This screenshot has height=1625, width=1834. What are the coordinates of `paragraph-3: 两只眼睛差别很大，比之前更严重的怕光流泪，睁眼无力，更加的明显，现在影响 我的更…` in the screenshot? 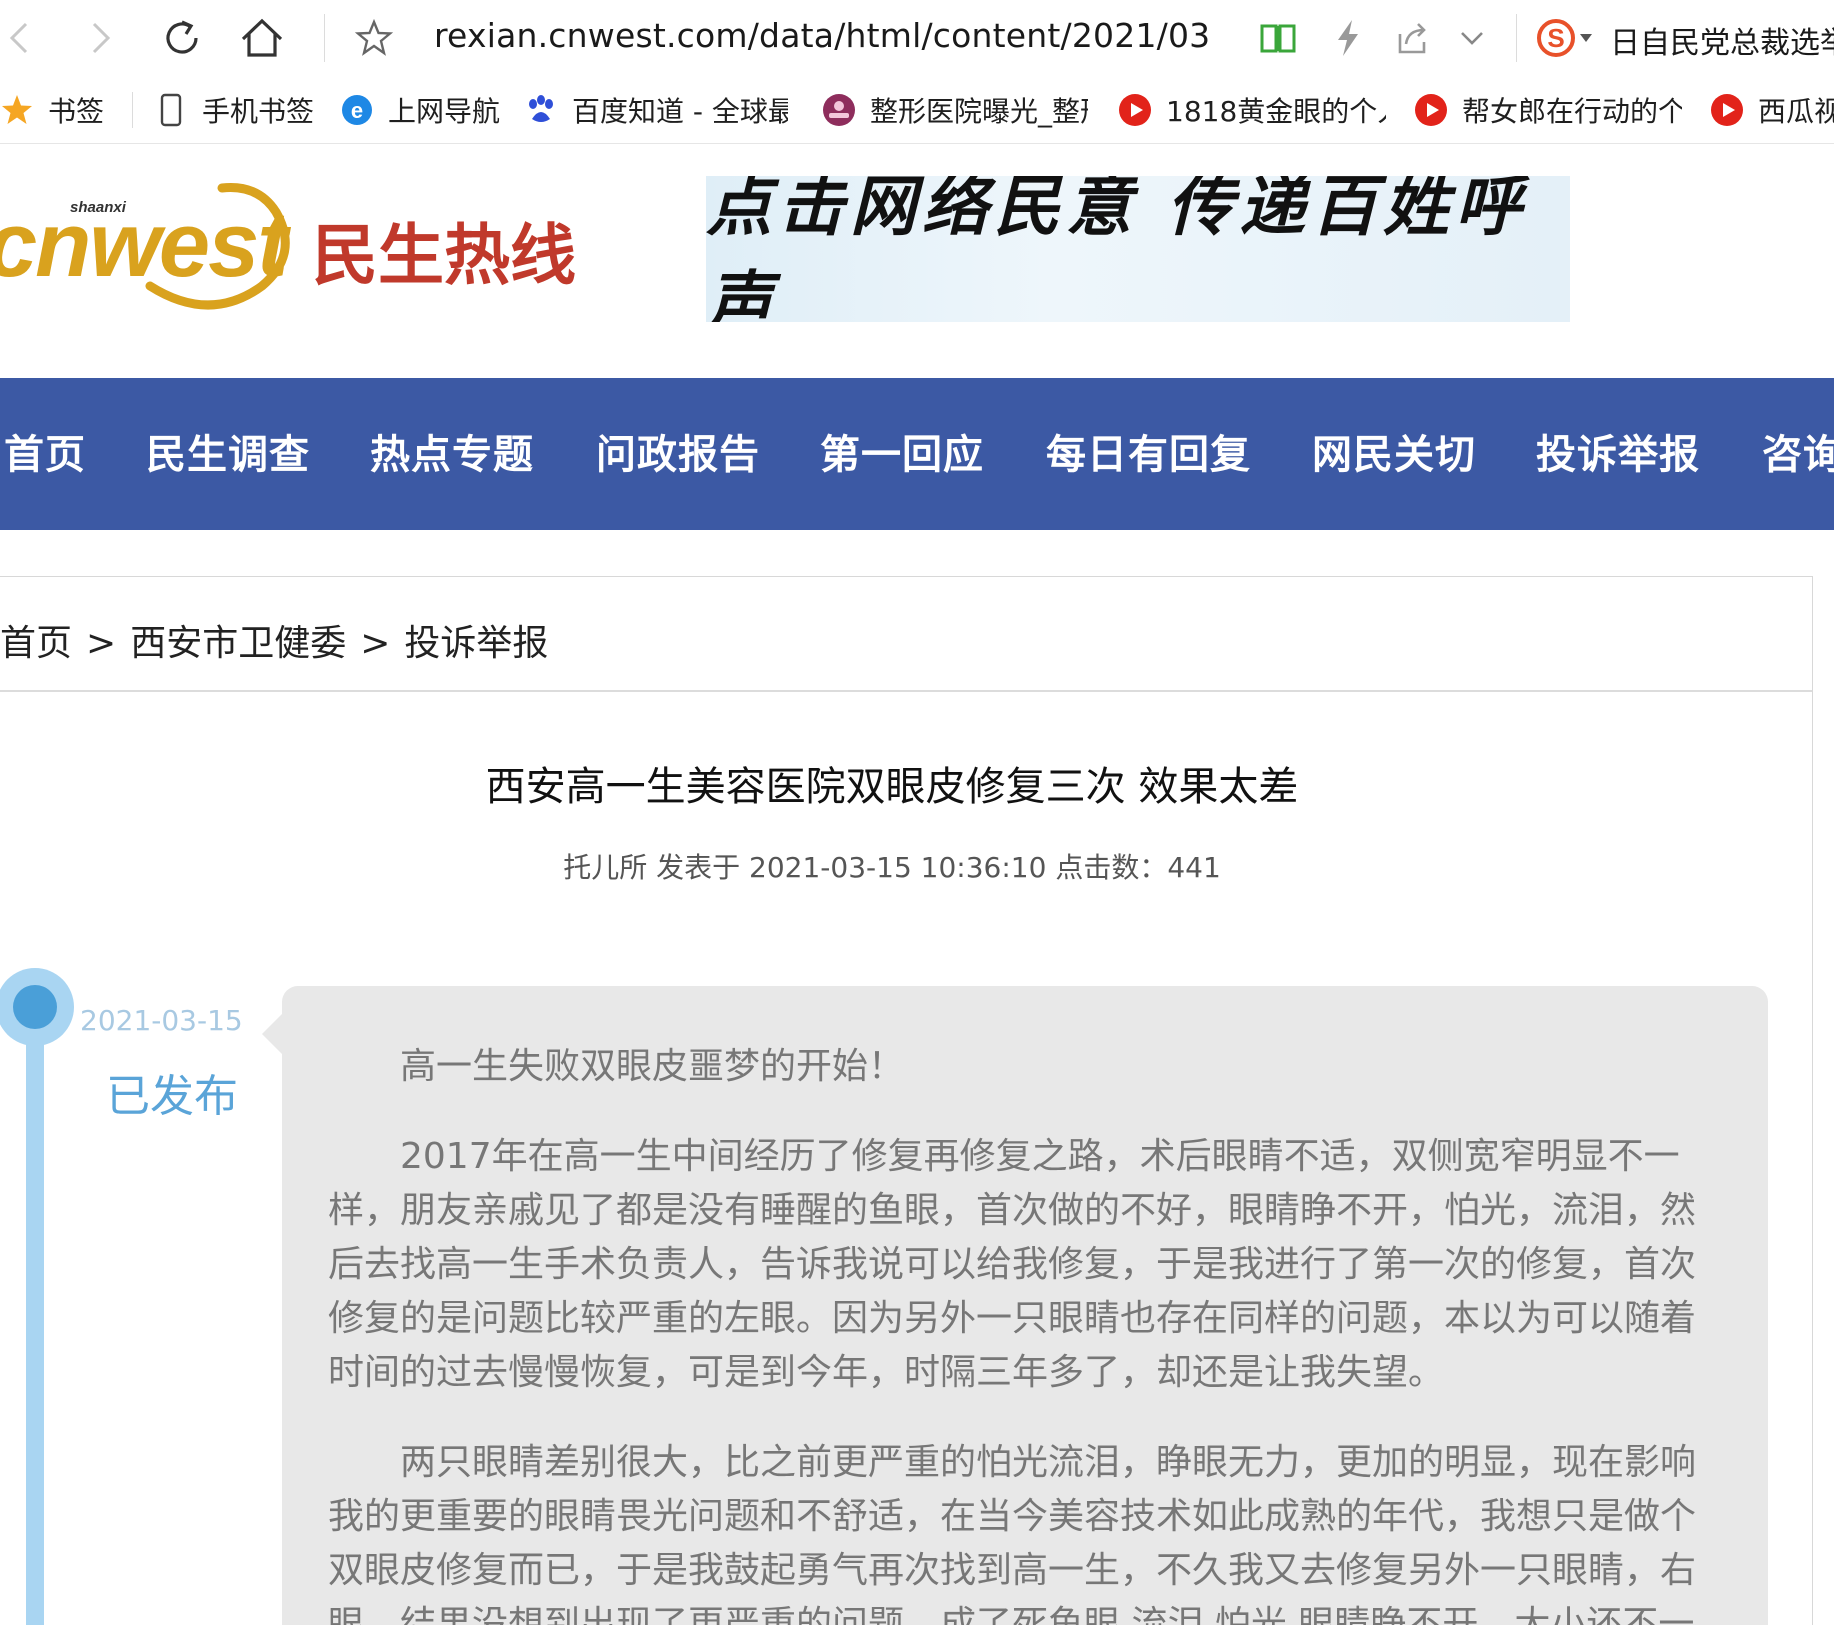 It's located at (1013, 1530).